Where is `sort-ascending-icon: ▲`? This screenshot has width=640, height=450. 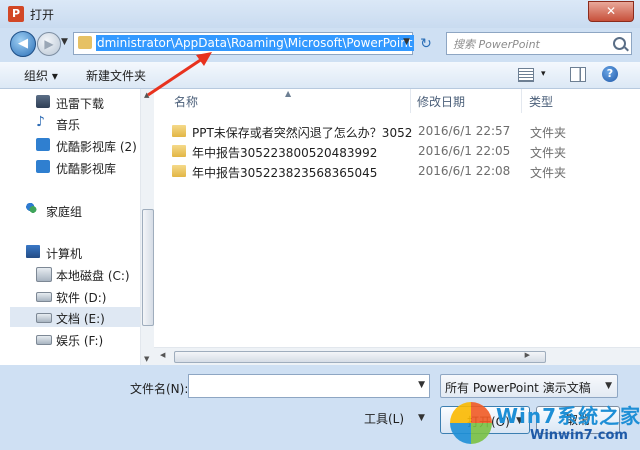 sort-ascending-icon: ▲ is located at coordinates (288, 93).